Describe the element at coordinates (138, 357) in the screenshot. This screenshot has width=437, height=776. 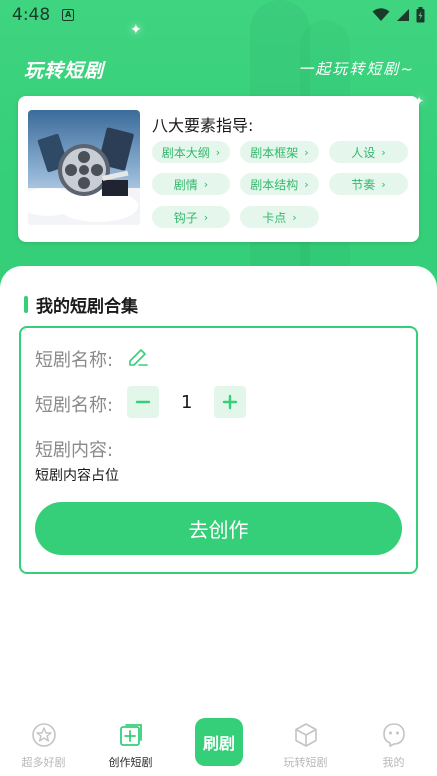
I see `edit-icon` at that location.